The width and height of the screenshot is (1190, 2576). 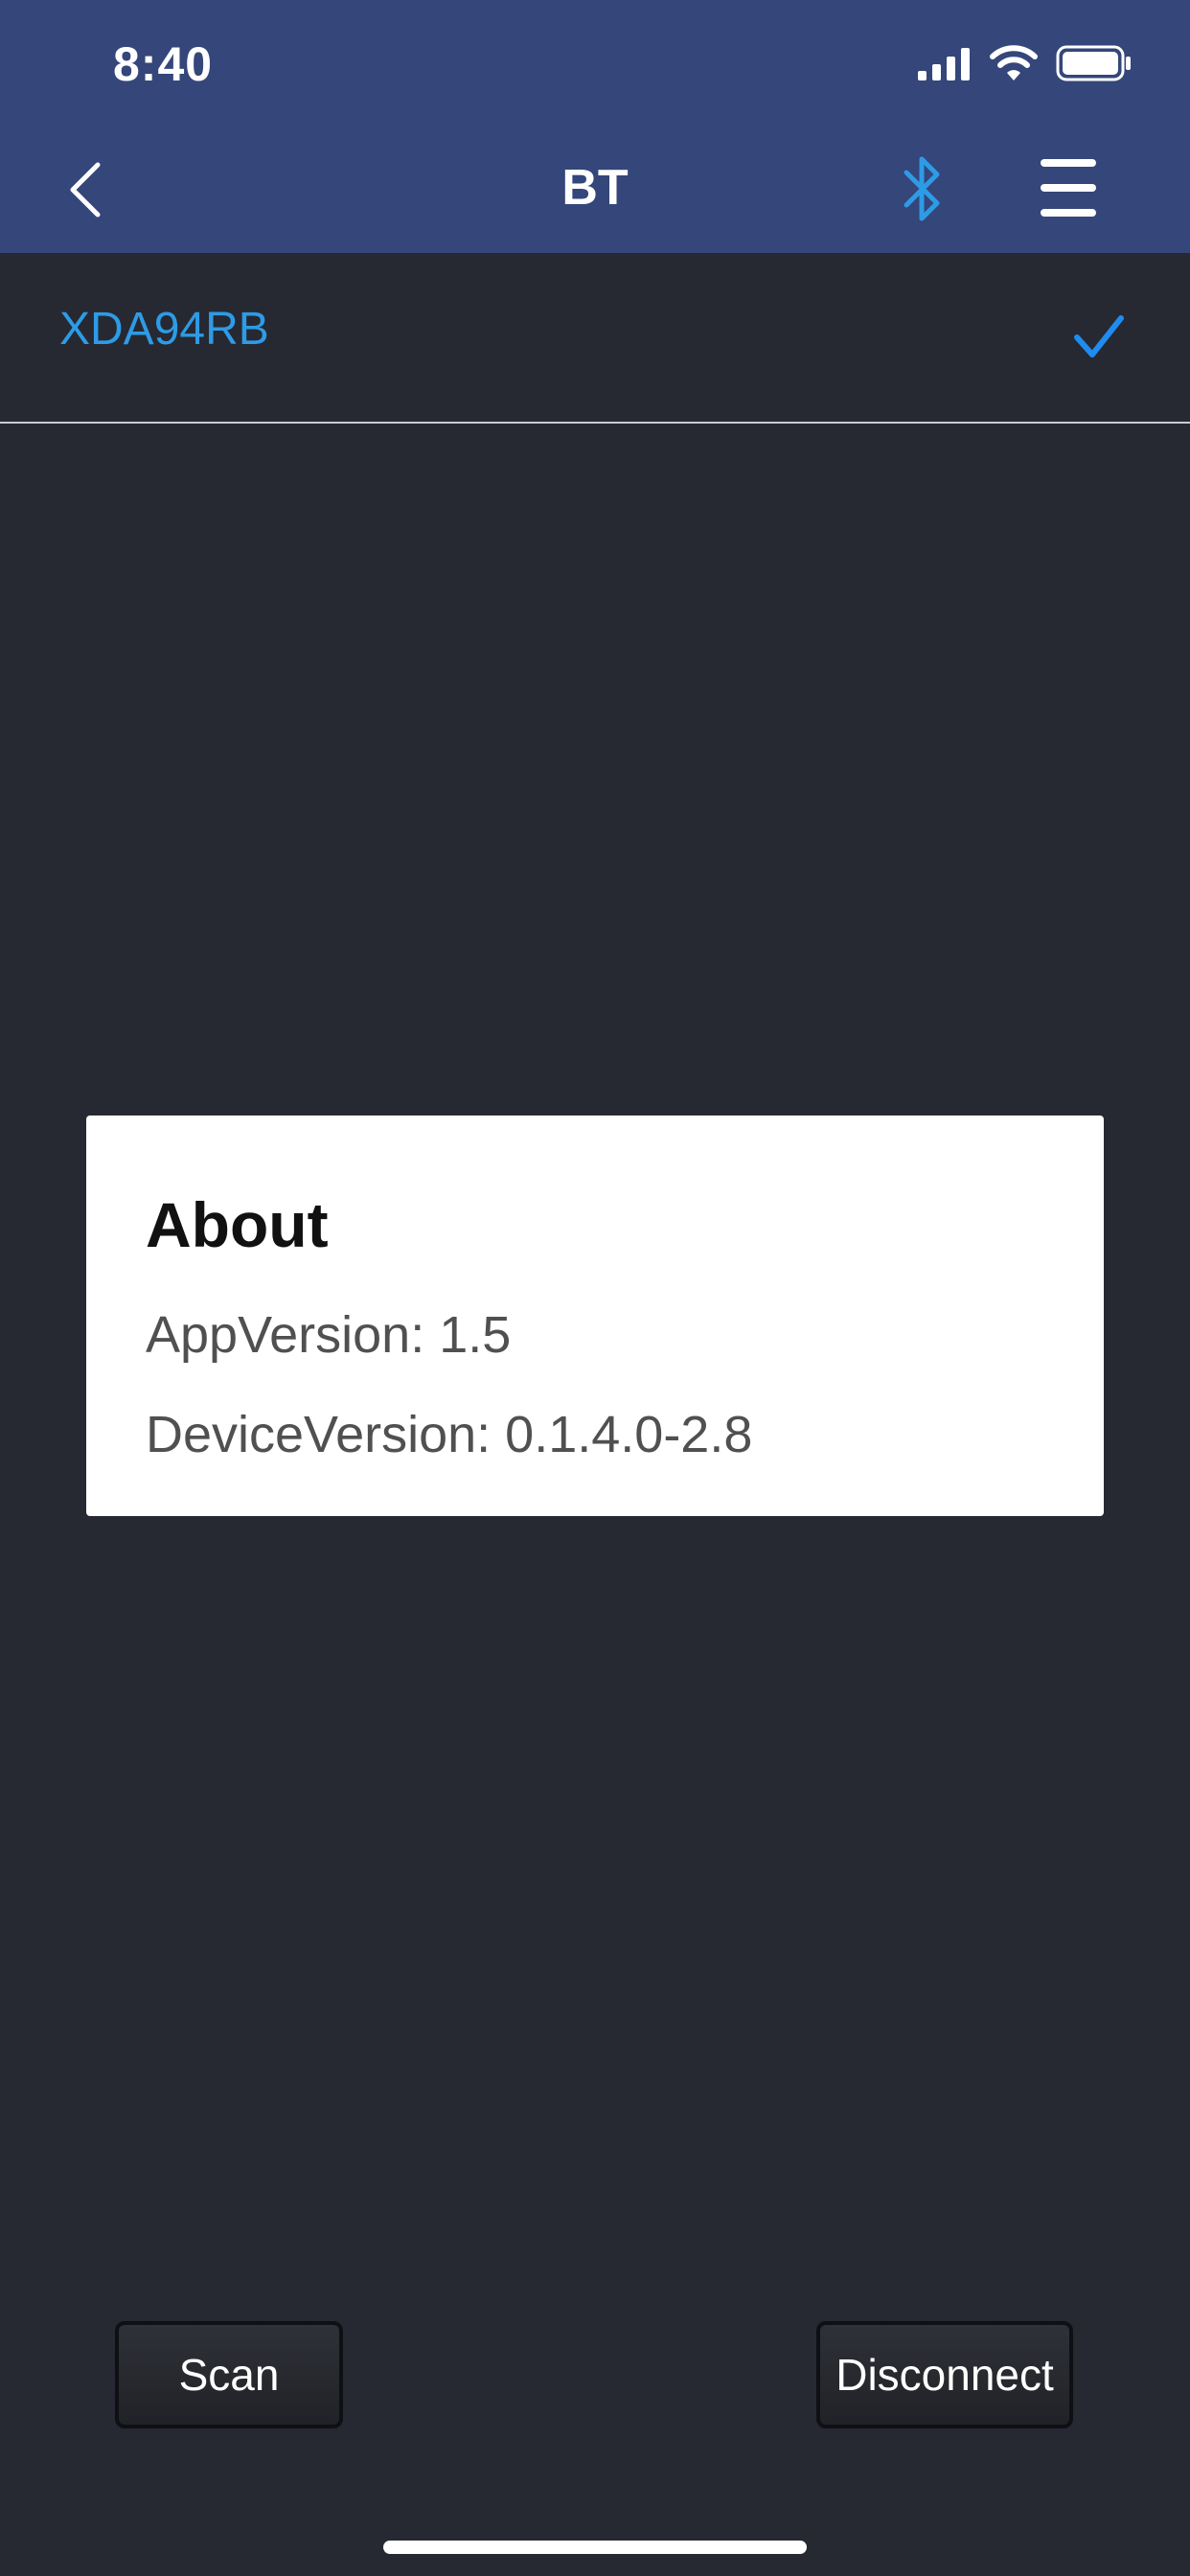 I want to click on status-time: 8:40, so click(x=163, y=64).